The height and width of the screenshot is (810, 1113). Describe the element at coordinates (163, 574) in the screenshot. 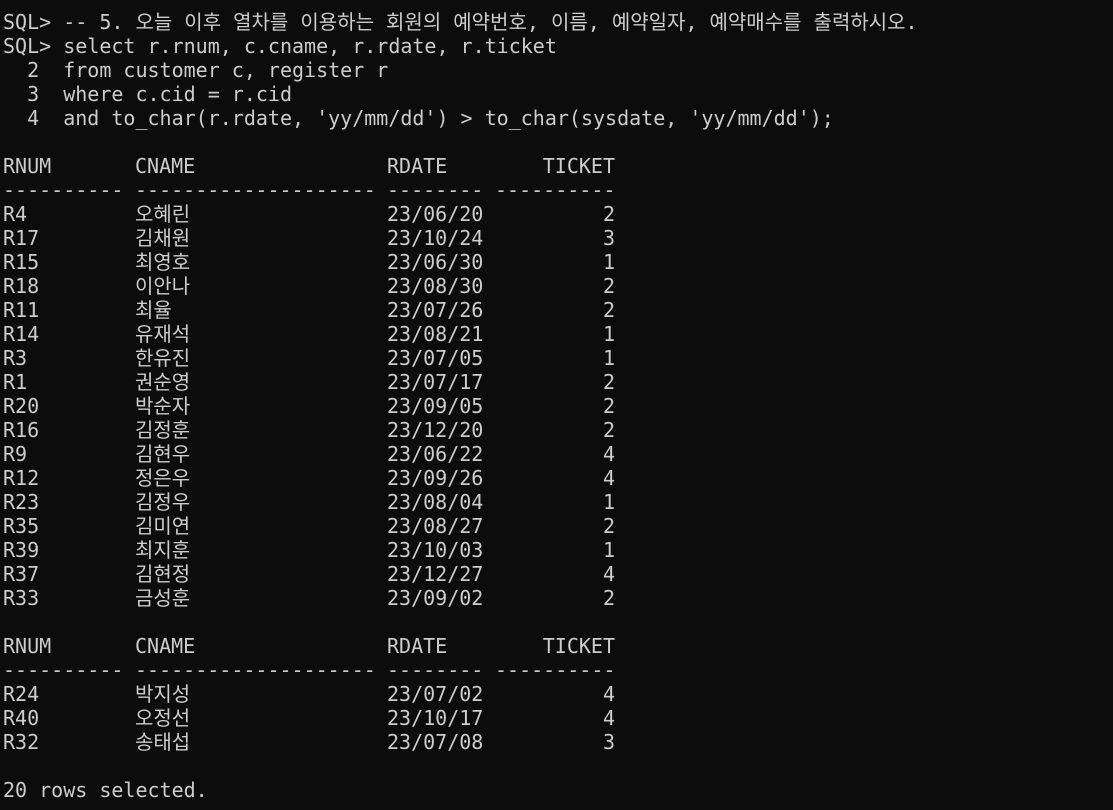

I see `cell-cname: 김현정` at that location.